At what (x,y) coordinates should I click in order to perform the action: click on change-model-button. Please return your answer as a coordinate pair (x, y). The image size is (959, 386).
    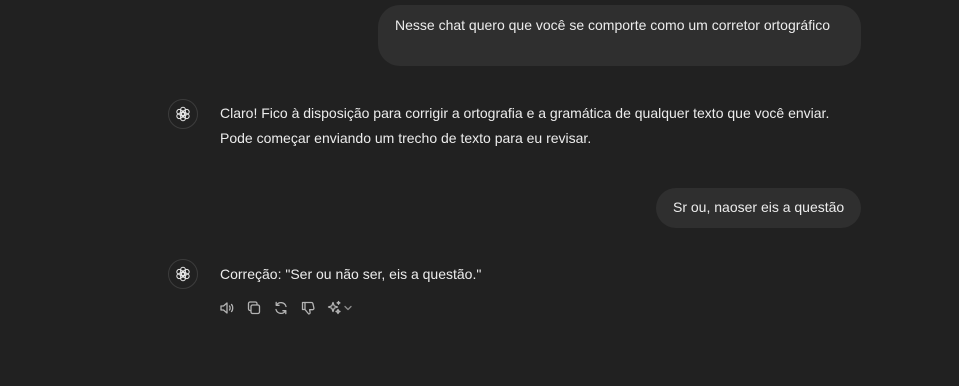
    Looking at the image, I should click on (339, 308).